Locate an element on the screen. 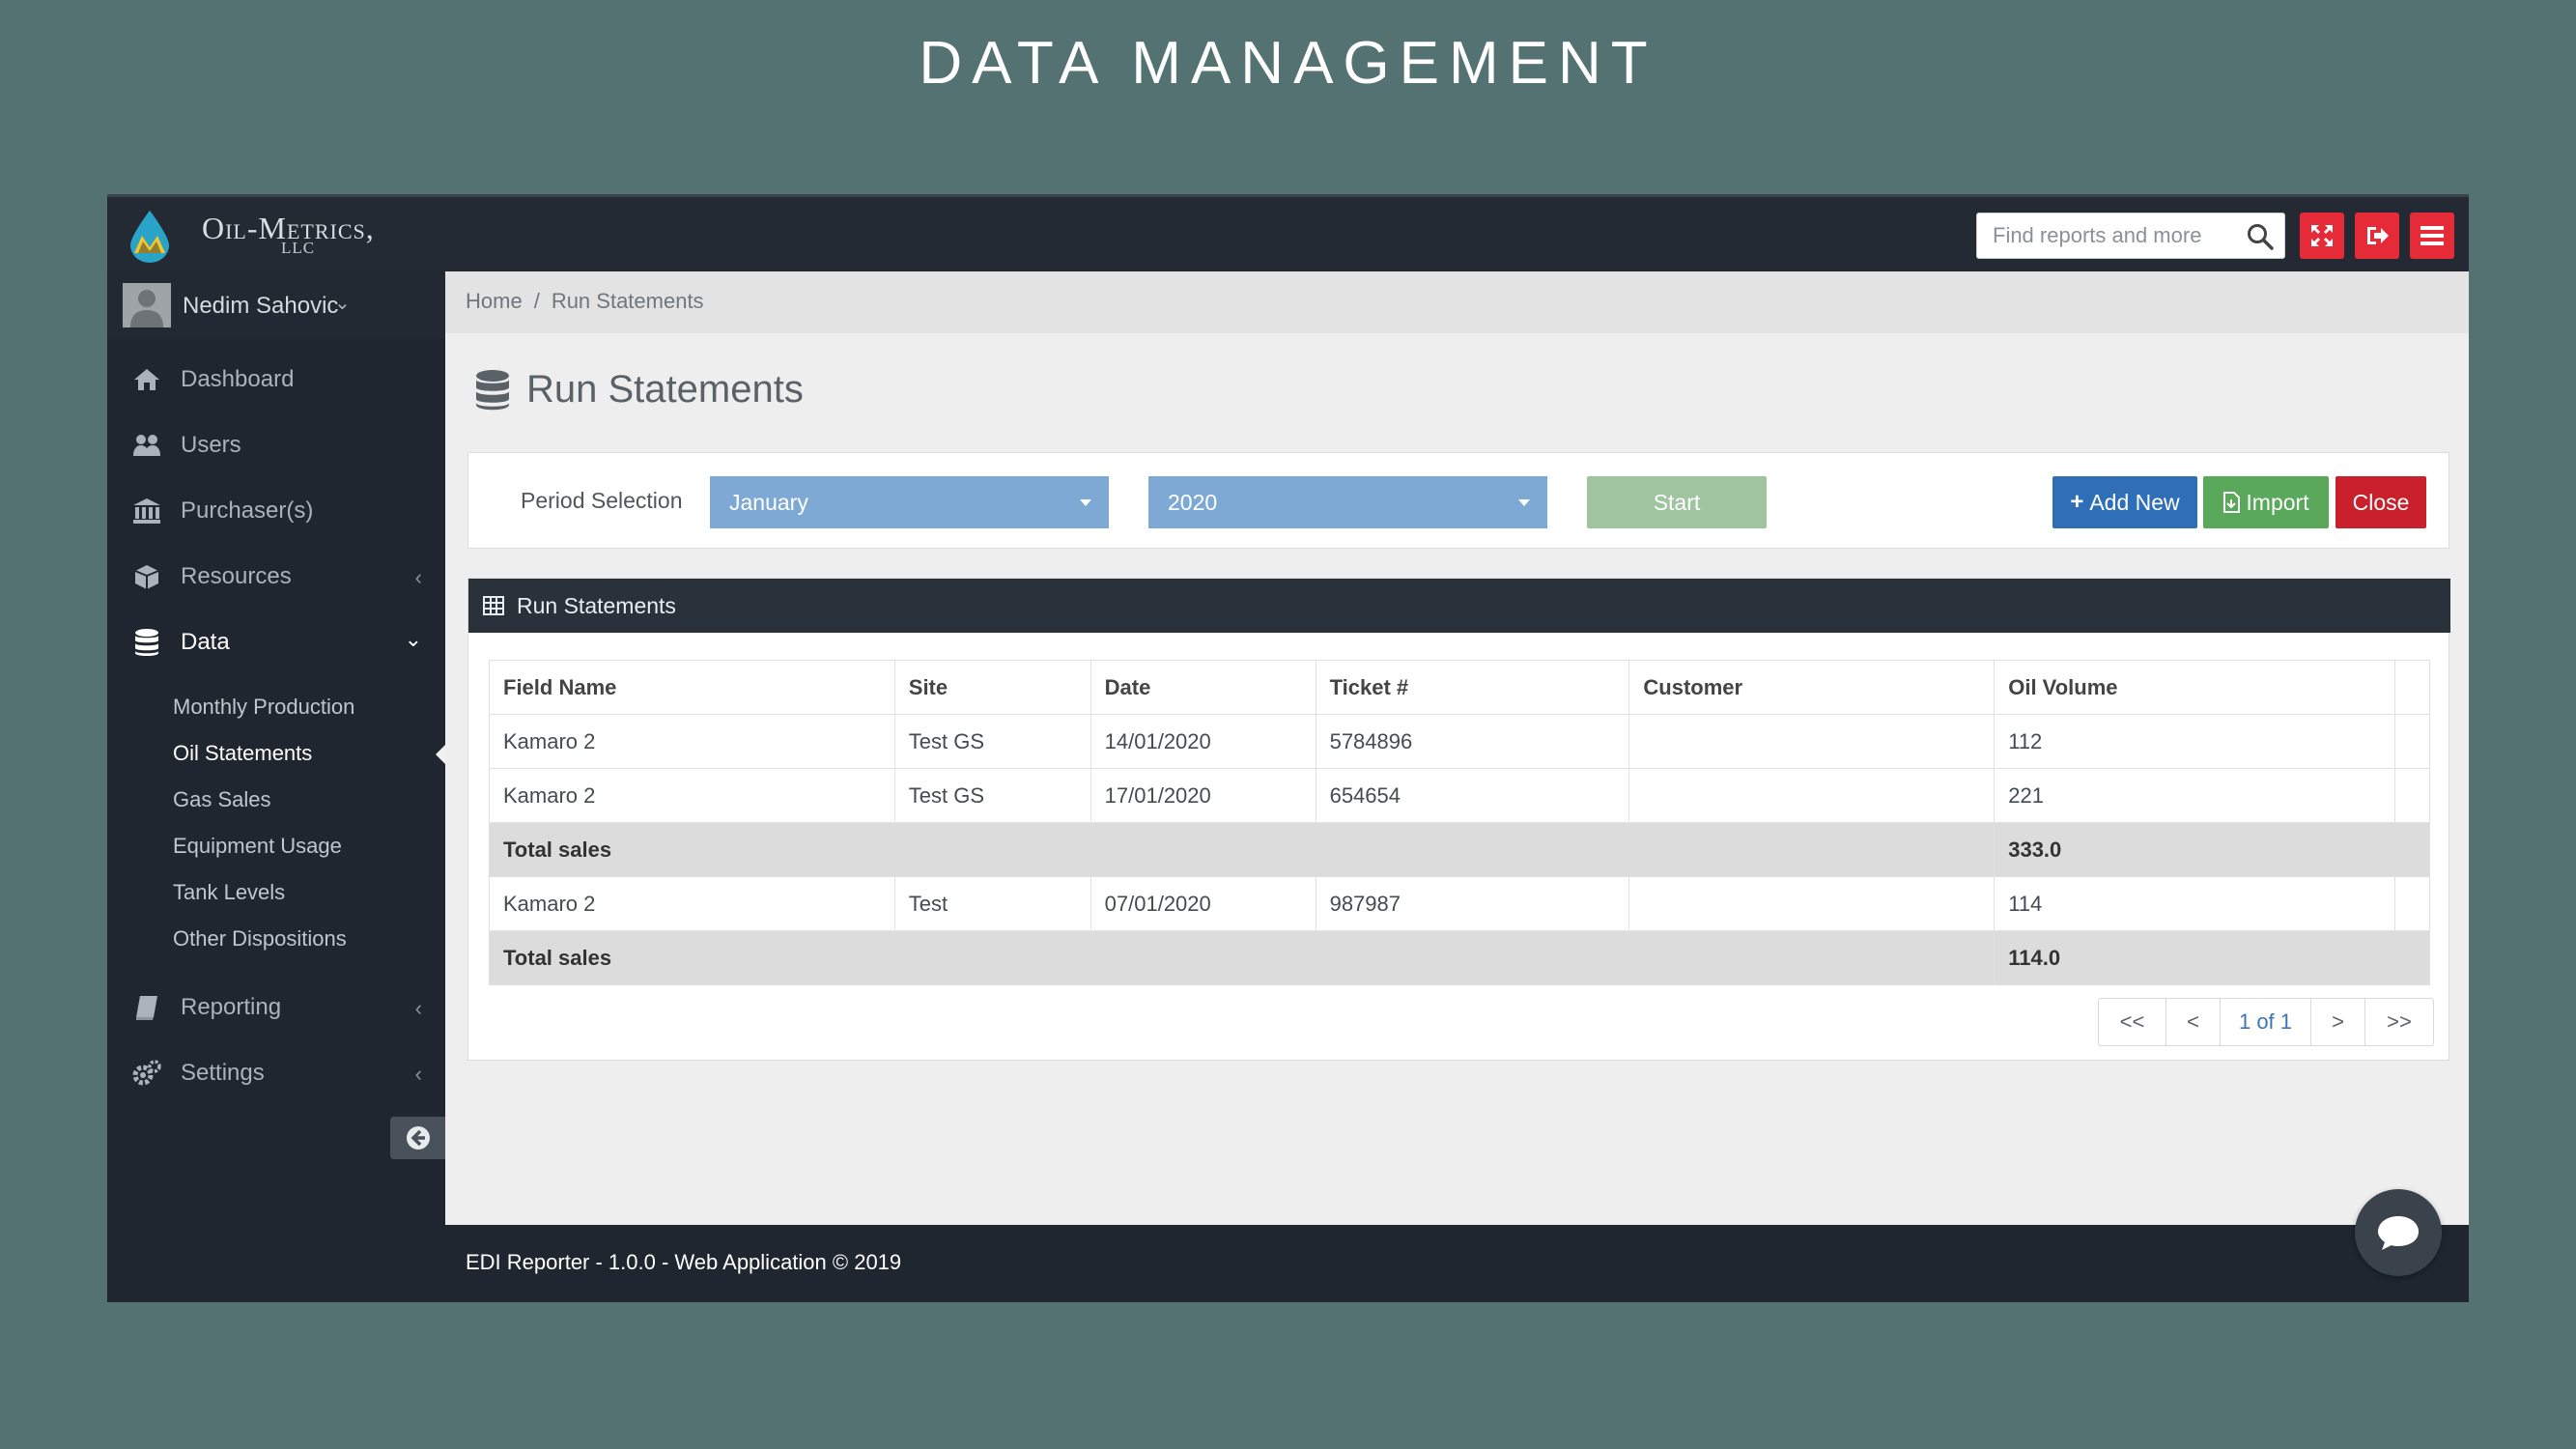 The width and height of the screenshot is (2576, 1449). submenu-item-other-dispositions: Other Dispositions is located at coordinates (260, 939).